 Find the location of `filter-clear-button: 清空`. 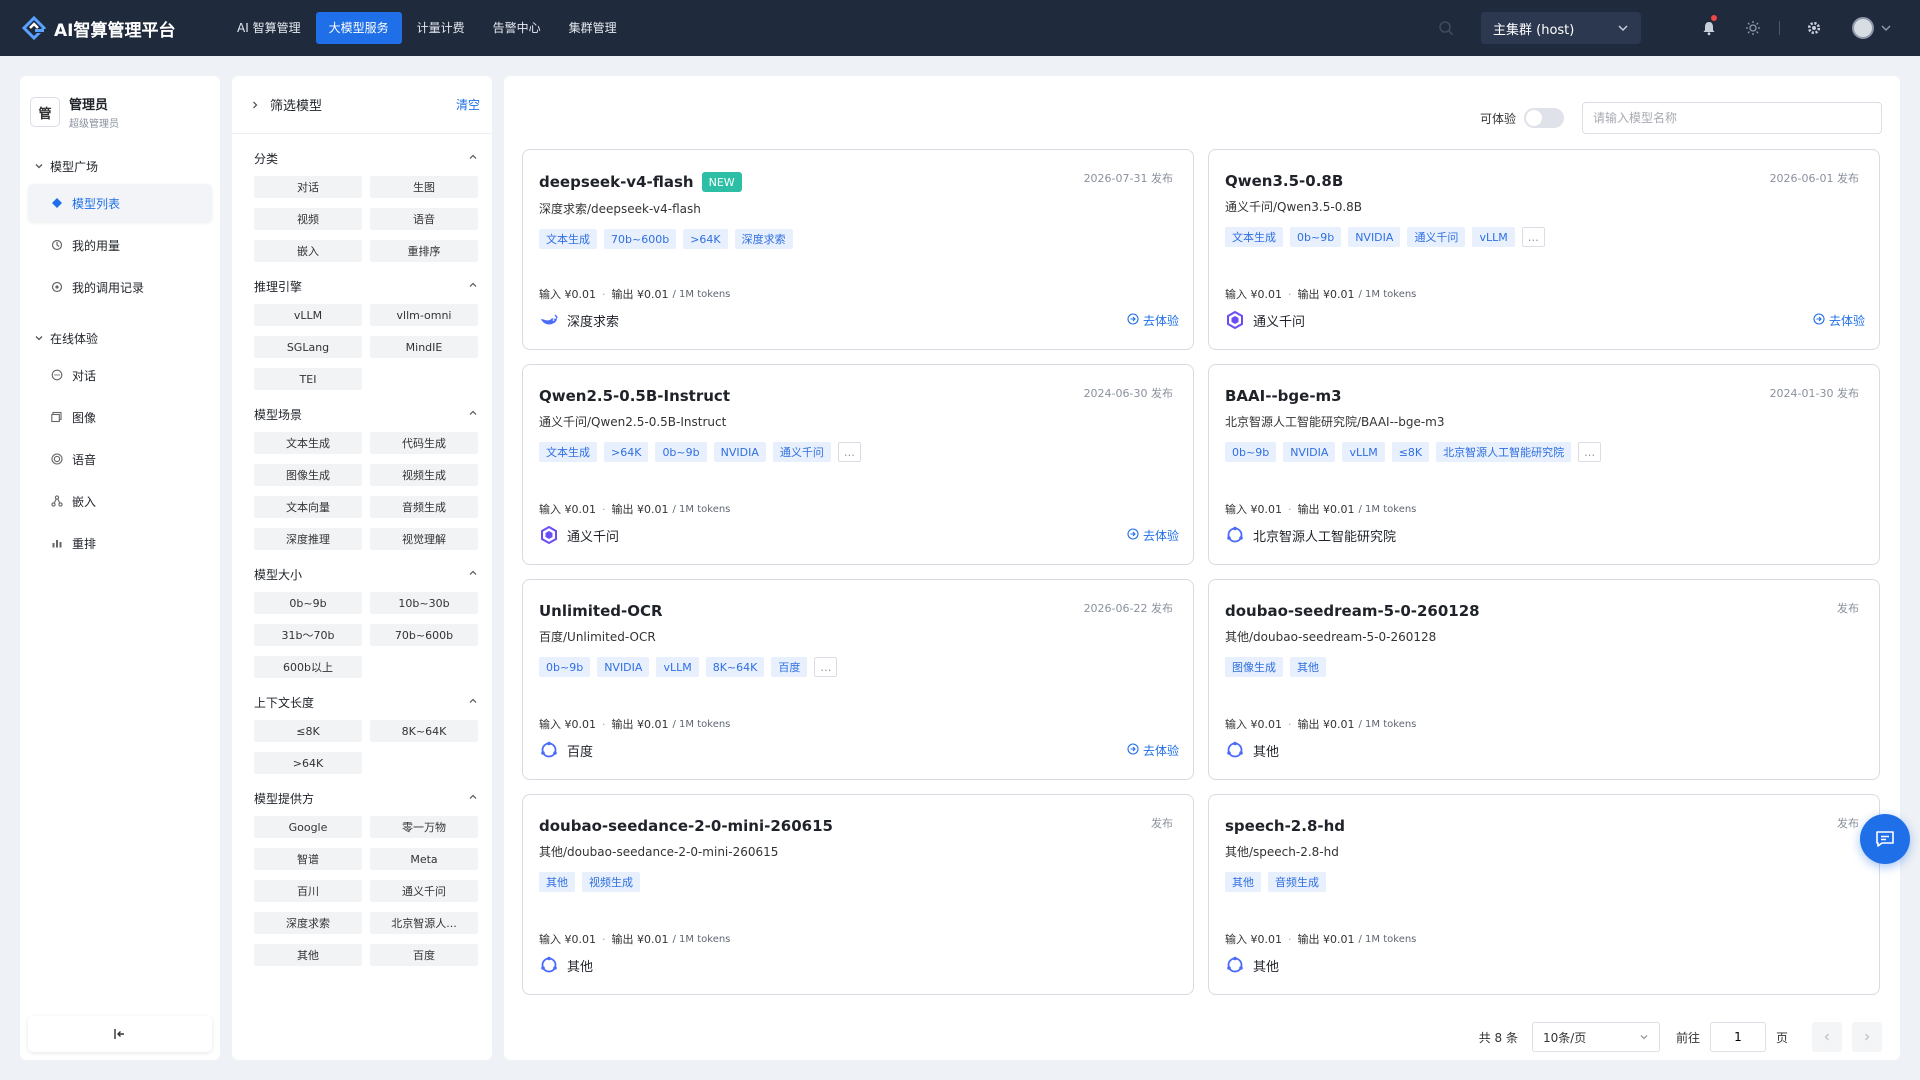

filter-clear-button: 清空 is located at coordinates (468, 104).